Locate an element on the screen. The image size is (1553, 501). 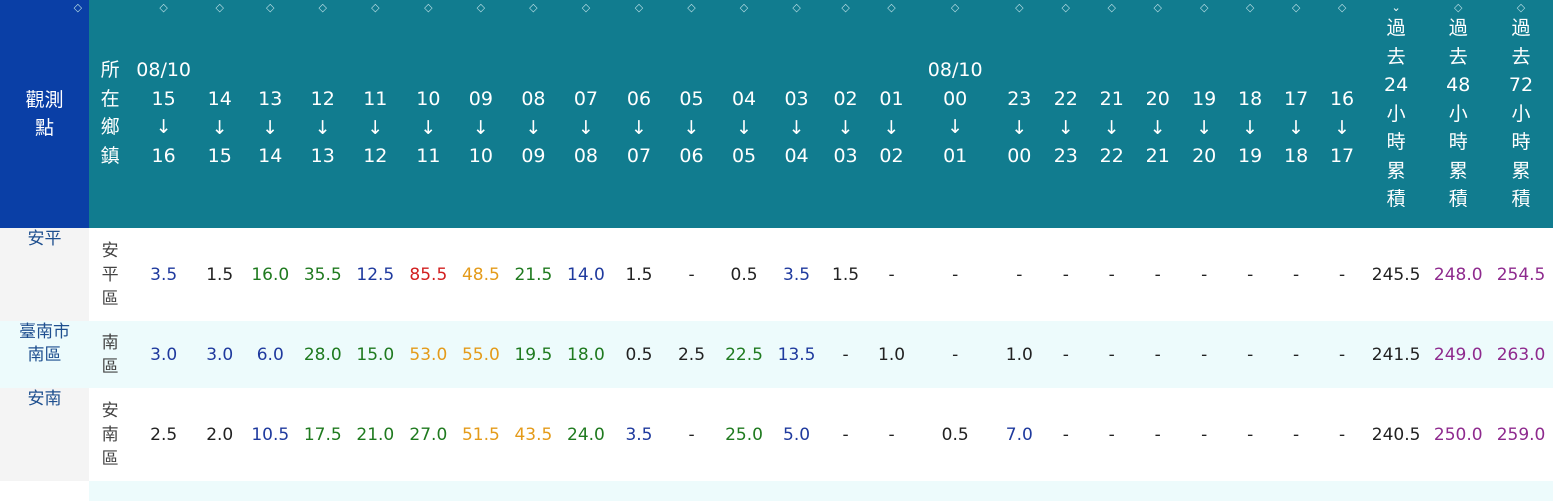
column-header-hour-00-01: ◇ 08/10 00 ↓ 01 is located at coordinates (955, 114).